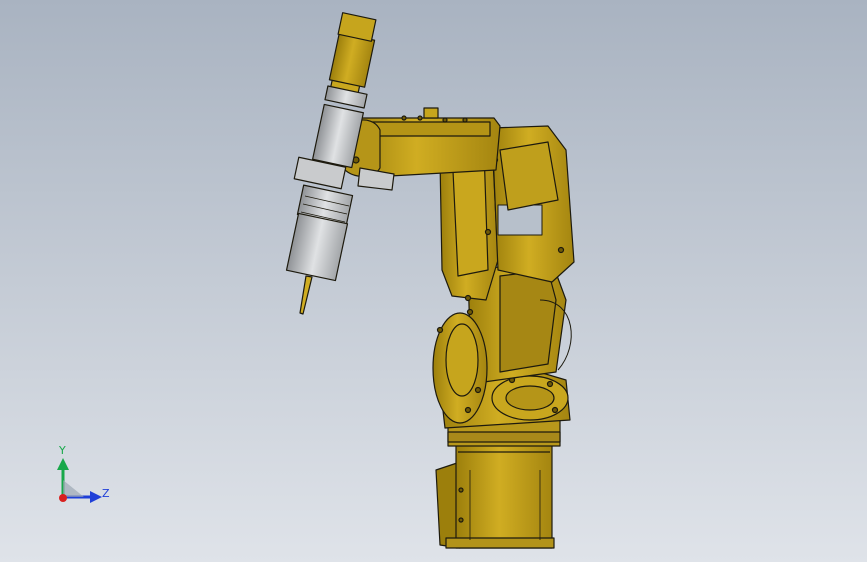 This screenshot has width=867, height=562. I want to click on robot-base, so click(495, 496).